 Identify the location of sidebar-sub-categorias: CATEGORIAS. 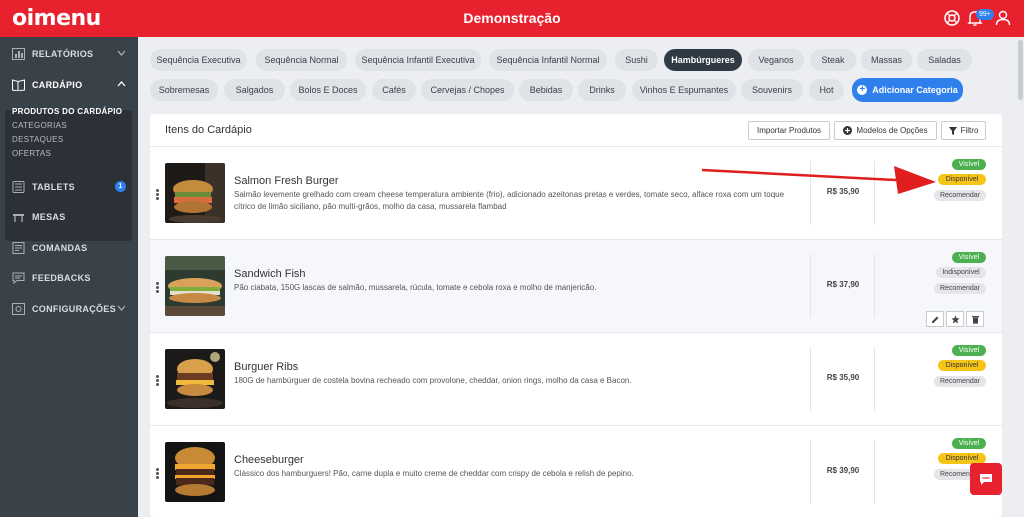
(39, 125).